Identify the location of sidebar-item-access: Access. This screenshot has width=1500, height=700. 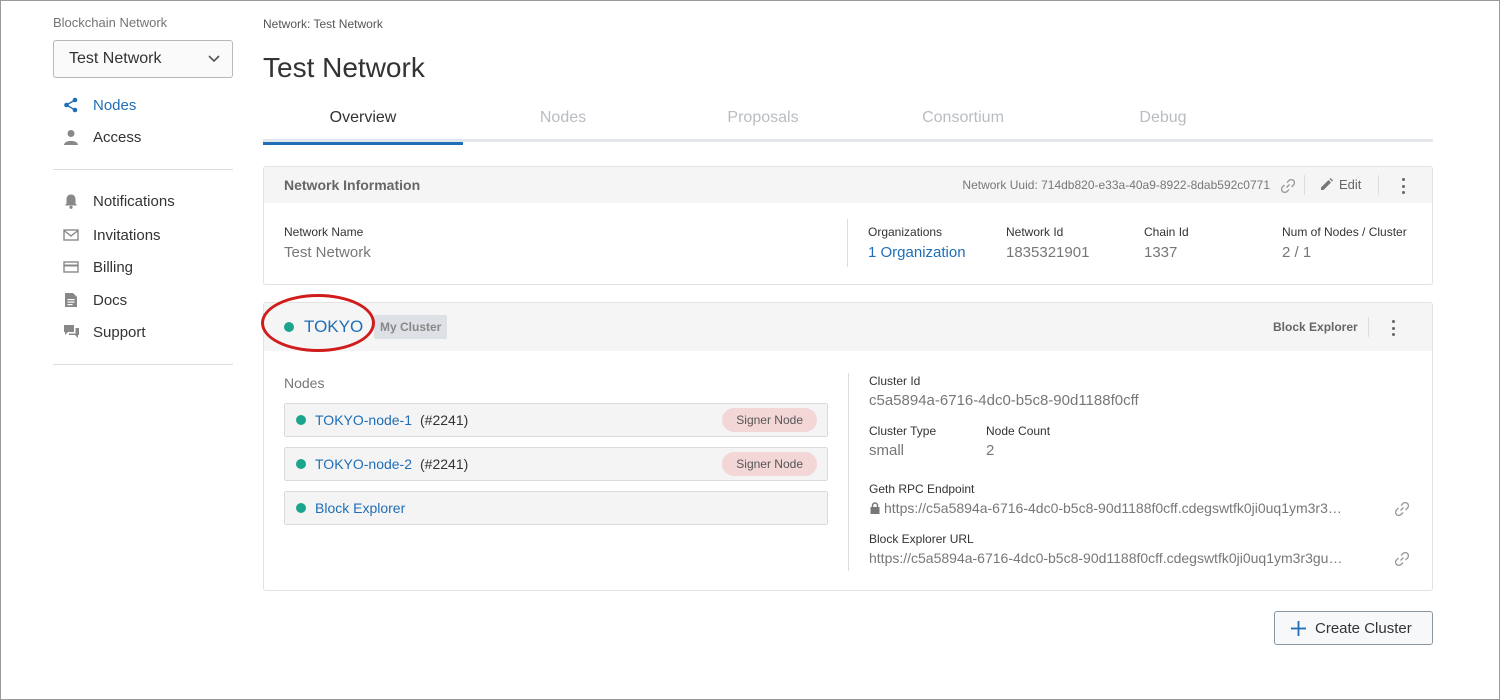
(101, 137).